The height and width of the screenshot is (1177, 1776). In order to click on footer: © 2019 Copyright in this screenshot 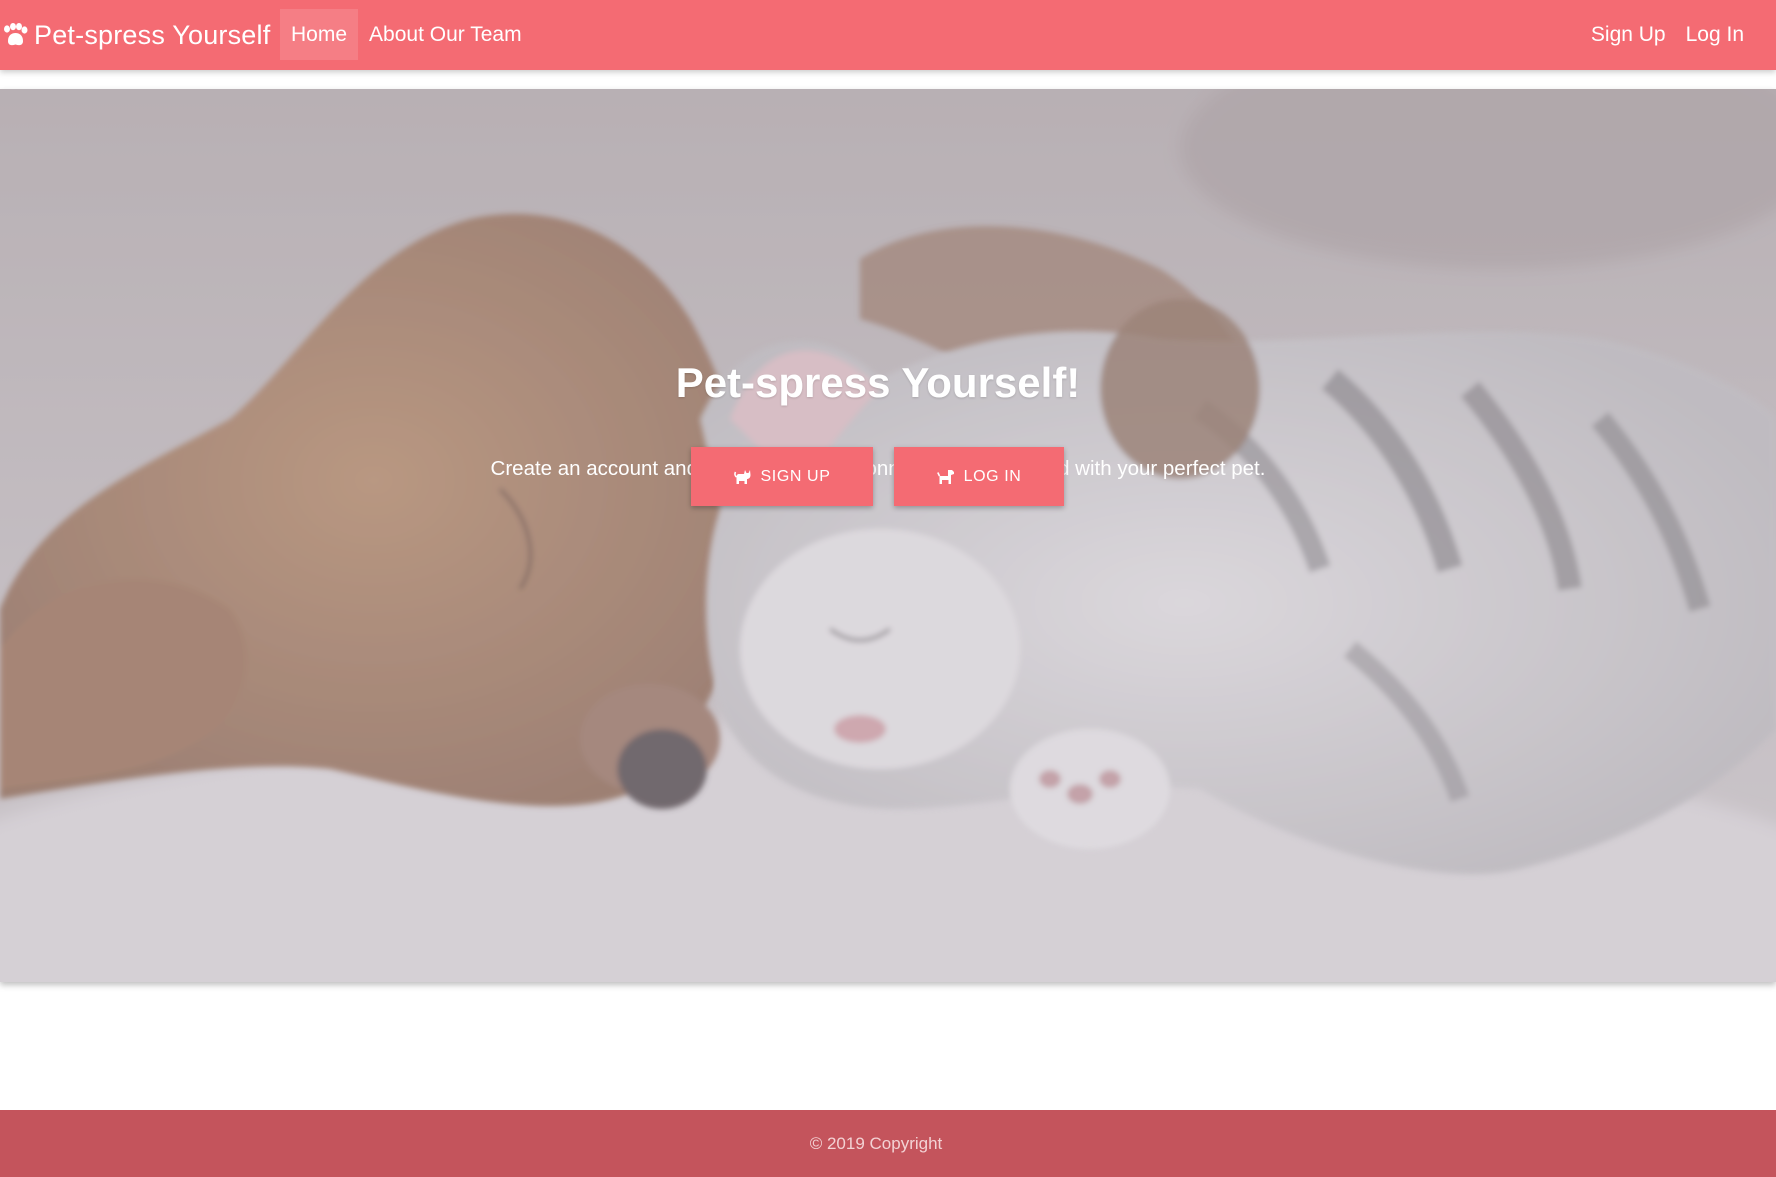, I will do `click(888, 1143)`.